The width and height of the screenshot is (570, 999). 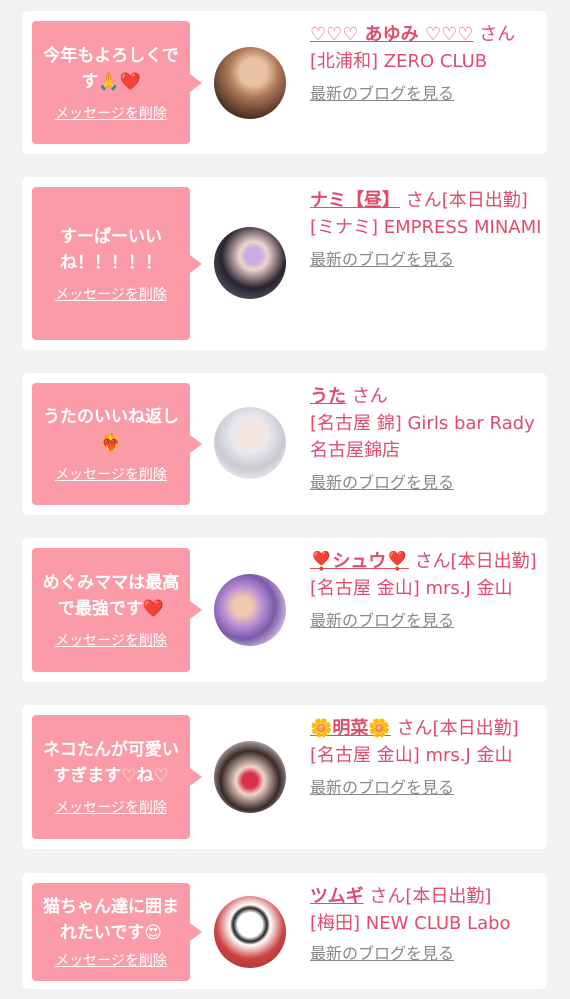 I want to click on shop-label: [北浦和] ZERO CLUB, so click(x=399, y=61).